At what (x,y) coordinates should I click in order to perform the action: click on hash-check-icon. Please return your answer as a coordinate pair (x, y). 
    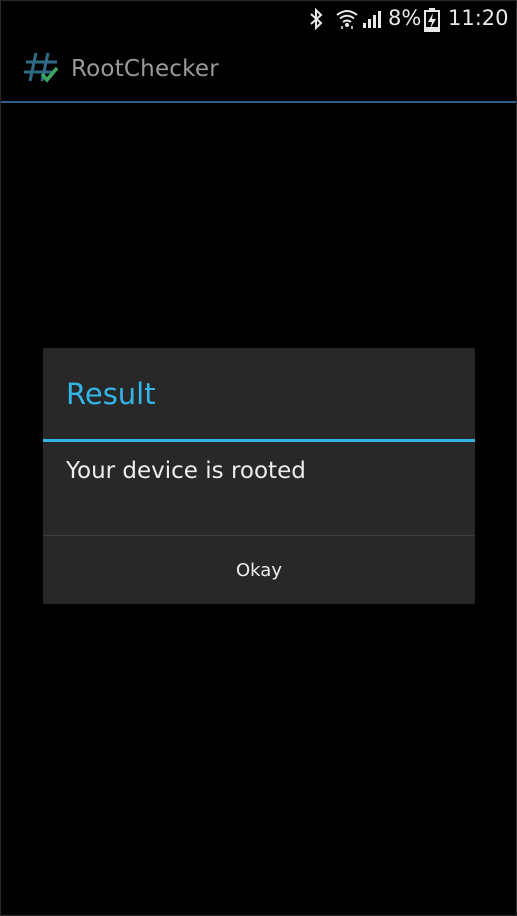
    Looking at the image, I should click on (42, 70).